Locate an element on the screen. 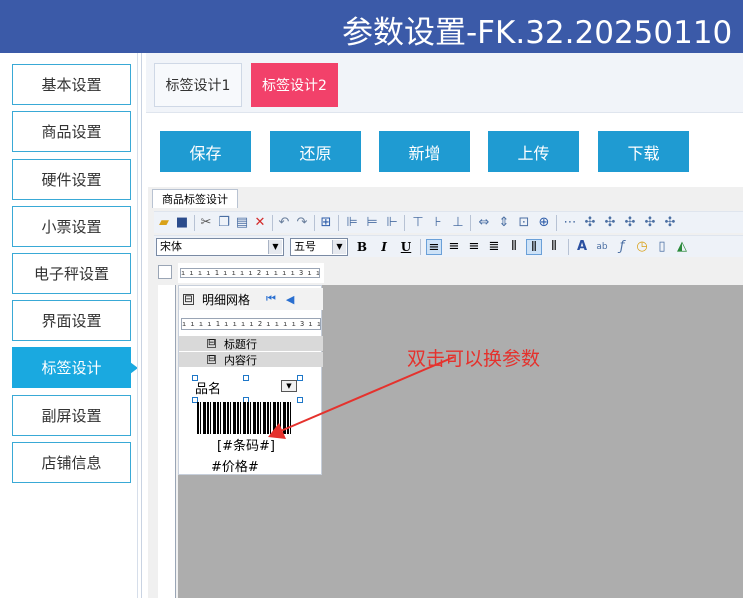 The height and width of the screenshot is (598, 743). vertical-top-icon: ⦀ is located at coordinates (514, 247).